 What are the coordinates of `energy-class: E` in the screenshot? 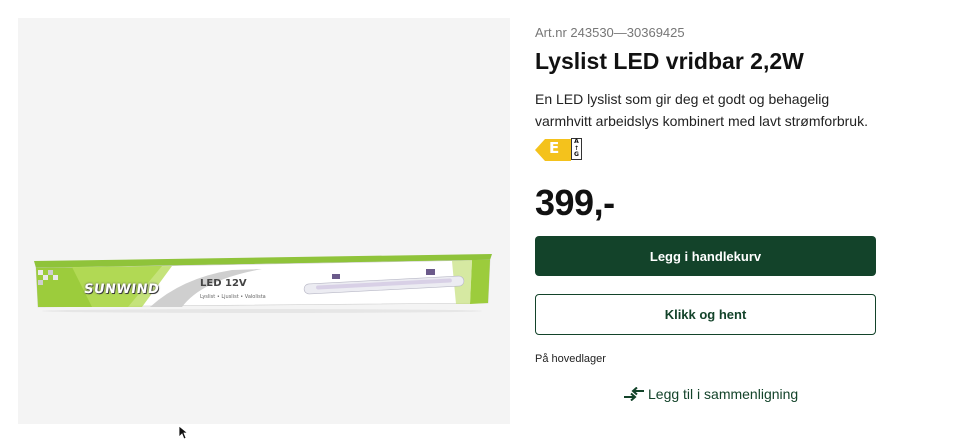 It's located at (554, 148).